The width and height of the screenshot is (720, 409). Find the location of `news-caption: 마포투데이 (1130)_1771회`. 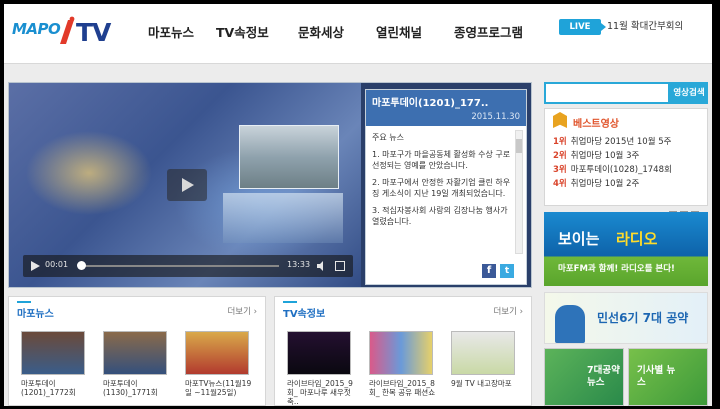

news-caption: 마포투데이 (1130)_1771회 is located at coordinates (138, 388).